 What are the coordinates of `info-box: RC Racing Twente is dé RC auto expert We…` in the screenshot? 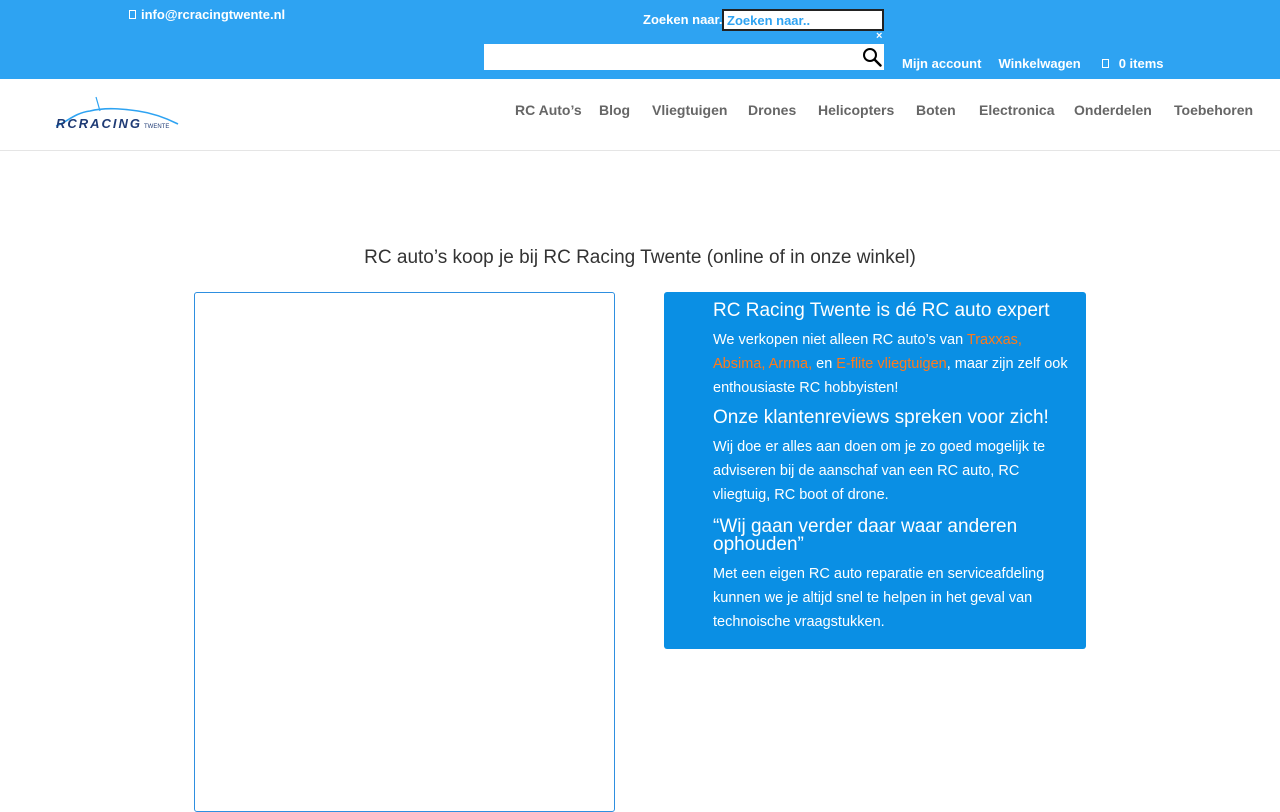 It's located at (875, 470).